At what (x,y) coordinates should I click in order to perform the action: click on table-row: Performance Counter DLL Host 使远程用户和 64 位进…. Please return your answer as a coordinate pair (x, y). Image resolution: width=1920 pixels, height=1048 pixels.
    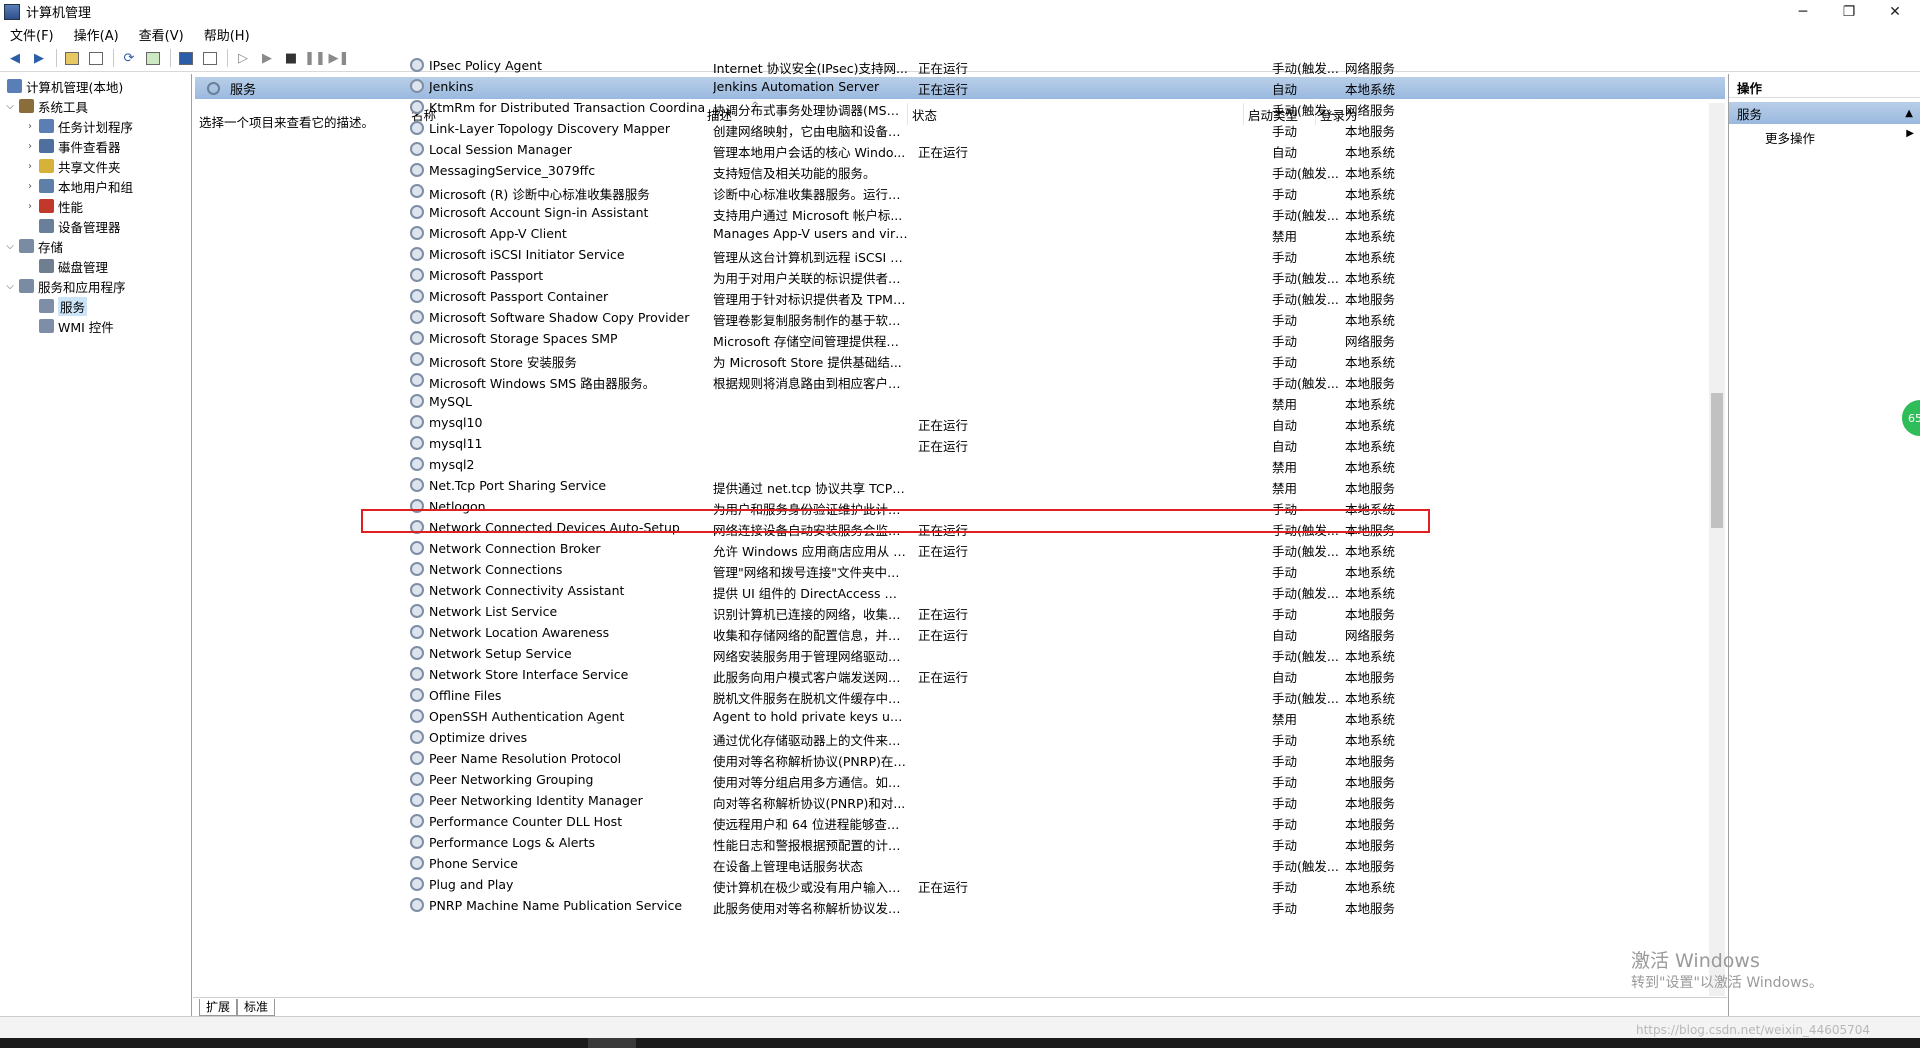
    Looking at the image, I should click on (806, 821).